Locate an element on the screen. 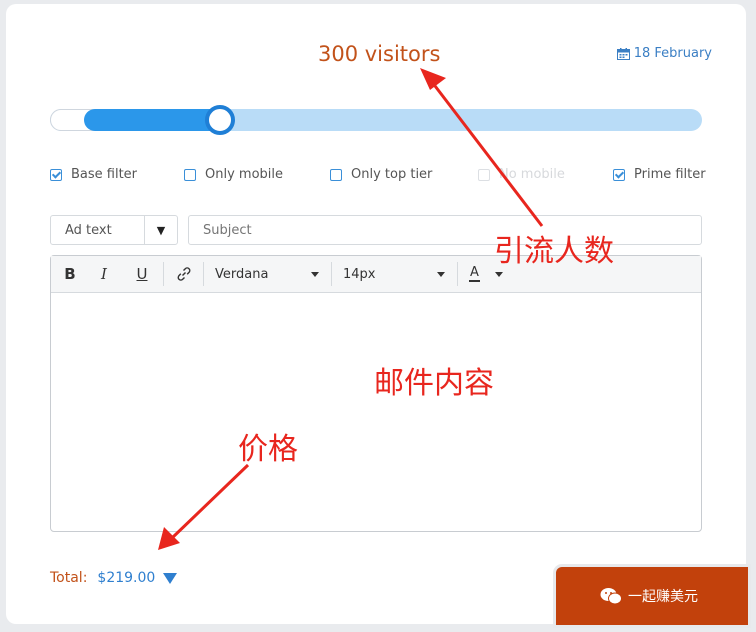 The width and height of the screenshot is (756, 632). link-icon is located at coordinates (184, 274).